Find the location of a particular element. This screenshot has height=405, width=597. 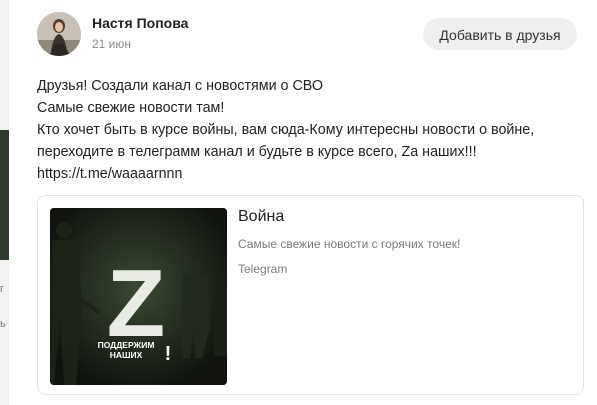

post-link: https://t.me/waaaarnnn is located at coordinates (312, 174).